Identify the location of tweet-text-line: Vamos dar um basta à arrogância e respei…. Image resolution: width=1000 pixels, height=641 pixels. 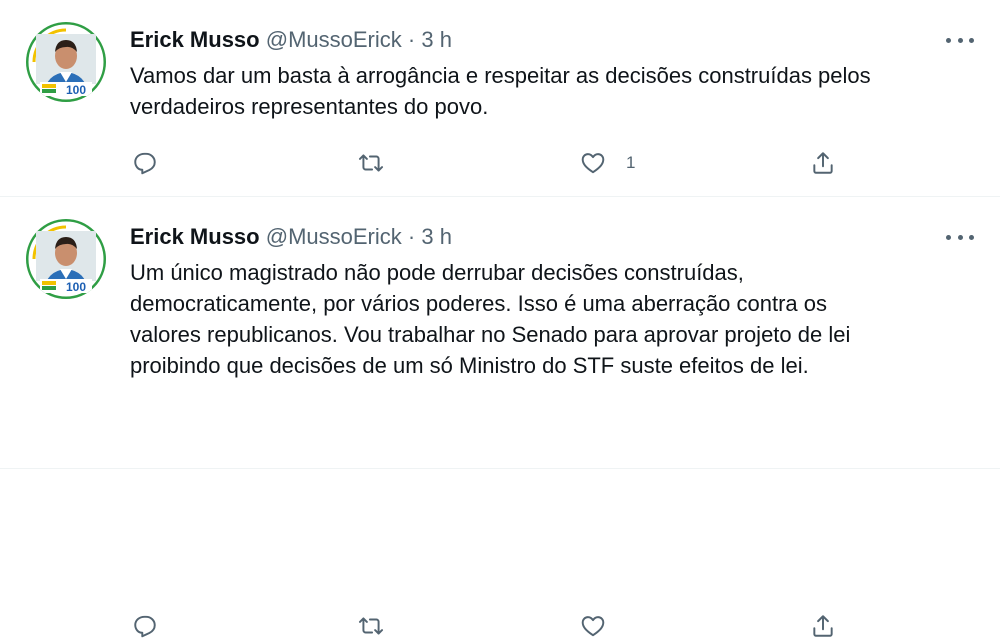
(500, 75).